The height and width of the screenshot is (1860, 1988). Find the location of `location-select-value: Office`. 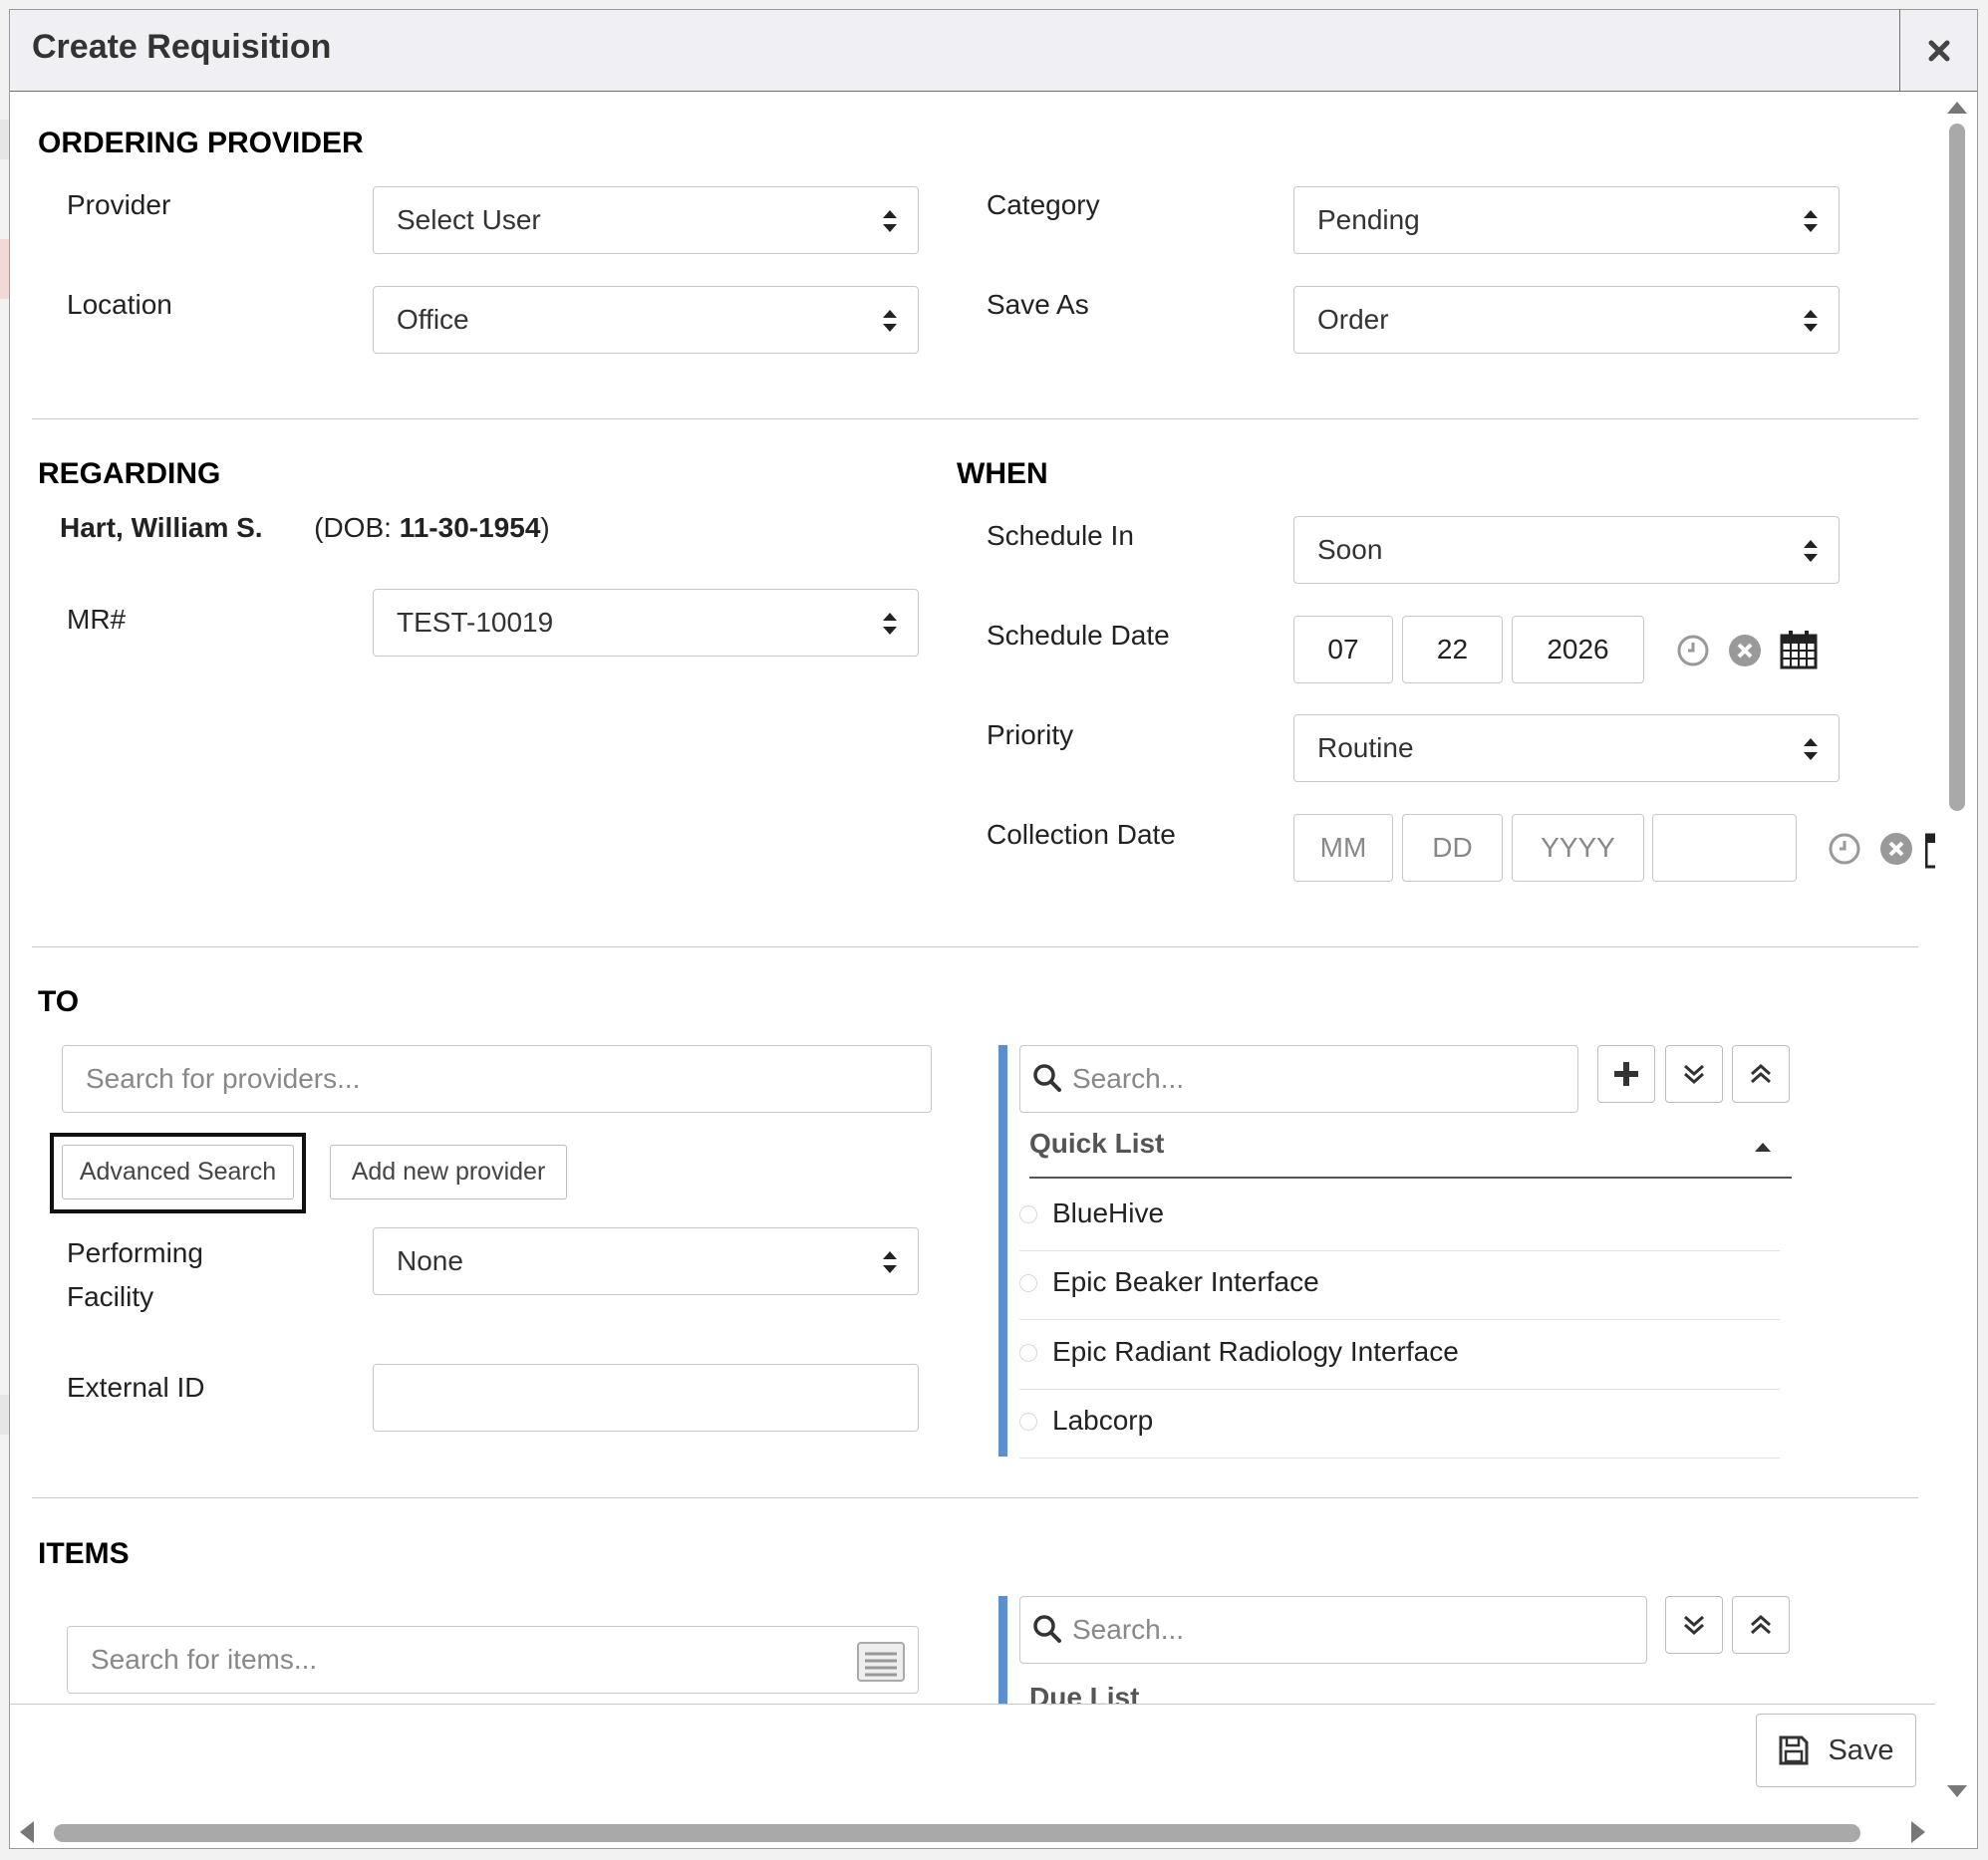

location-select-value: Office is located at coordinates (433, 319).